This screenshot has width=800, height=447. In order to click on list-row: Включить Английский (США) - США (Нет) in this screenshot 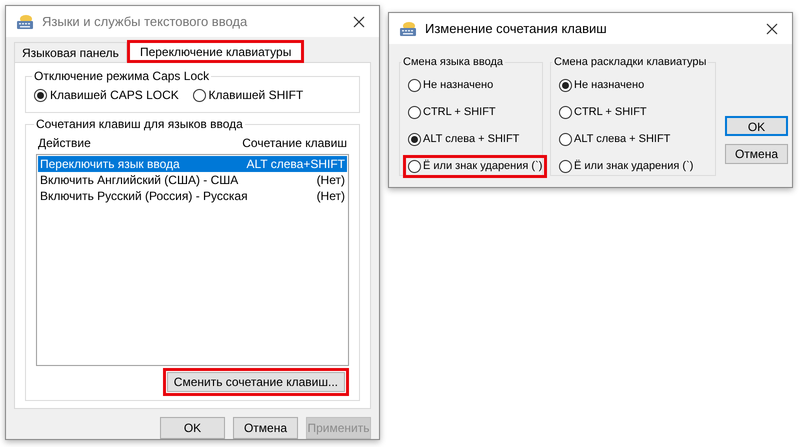, I will do `click(192, 180)`.